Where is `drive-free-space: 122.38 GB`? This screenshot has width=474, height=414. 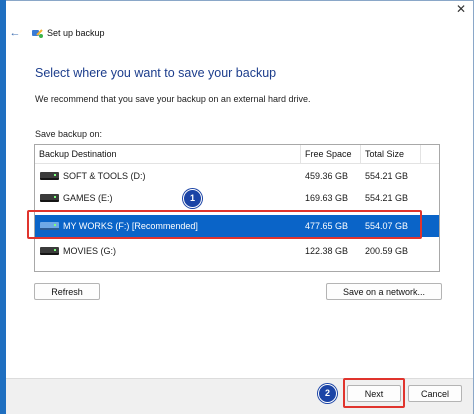 drive-free-space: 122.38 GB is located at coordinates (327, 251).